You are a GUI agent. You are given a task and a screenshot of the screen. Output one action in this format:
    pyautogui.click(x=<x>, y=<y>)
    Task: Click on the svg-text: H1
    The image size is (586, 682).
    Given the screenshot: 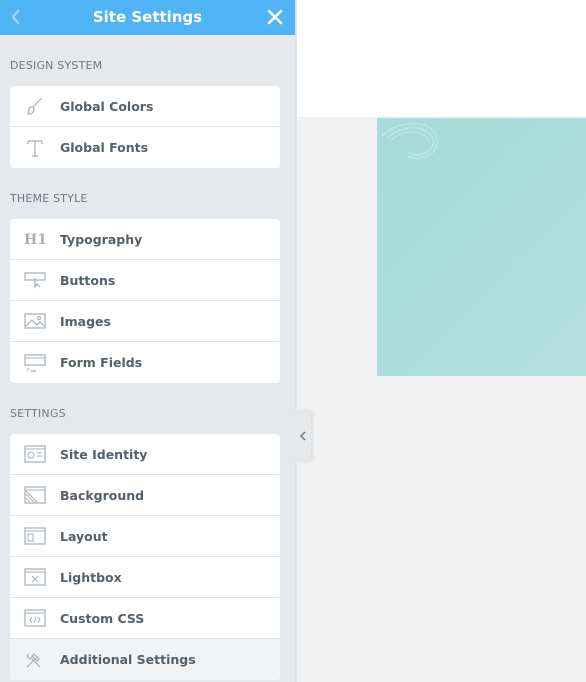 What is the action you would take?
    pyautogui.click(x=35, y=239)
    